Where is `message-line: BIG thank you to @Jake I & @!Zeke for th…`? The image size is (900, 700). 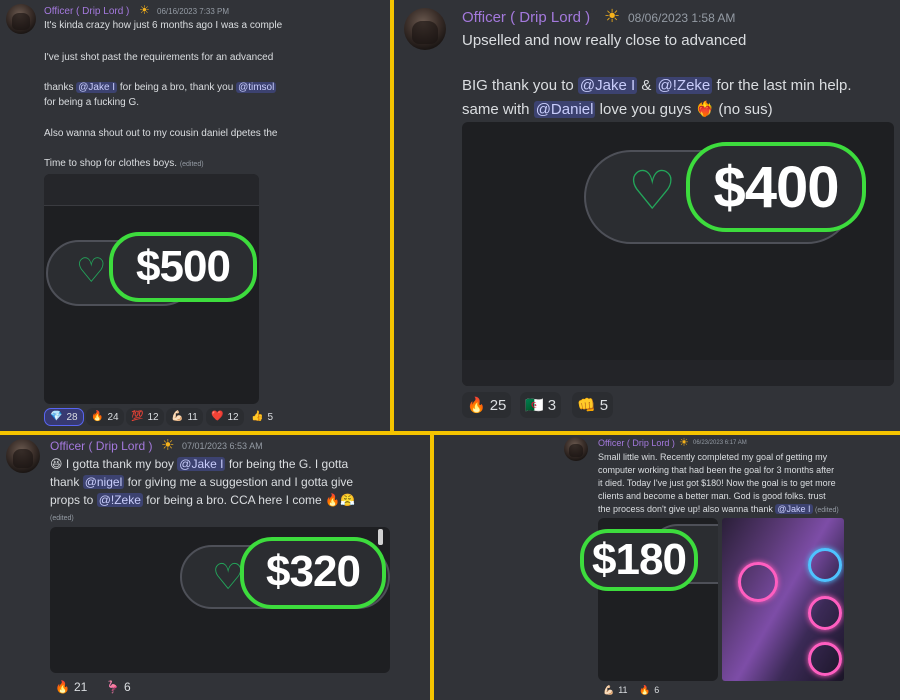 message-line: BIG thank you to @Jake I & @!Zeke for th… is located at coordinates (657, 85).